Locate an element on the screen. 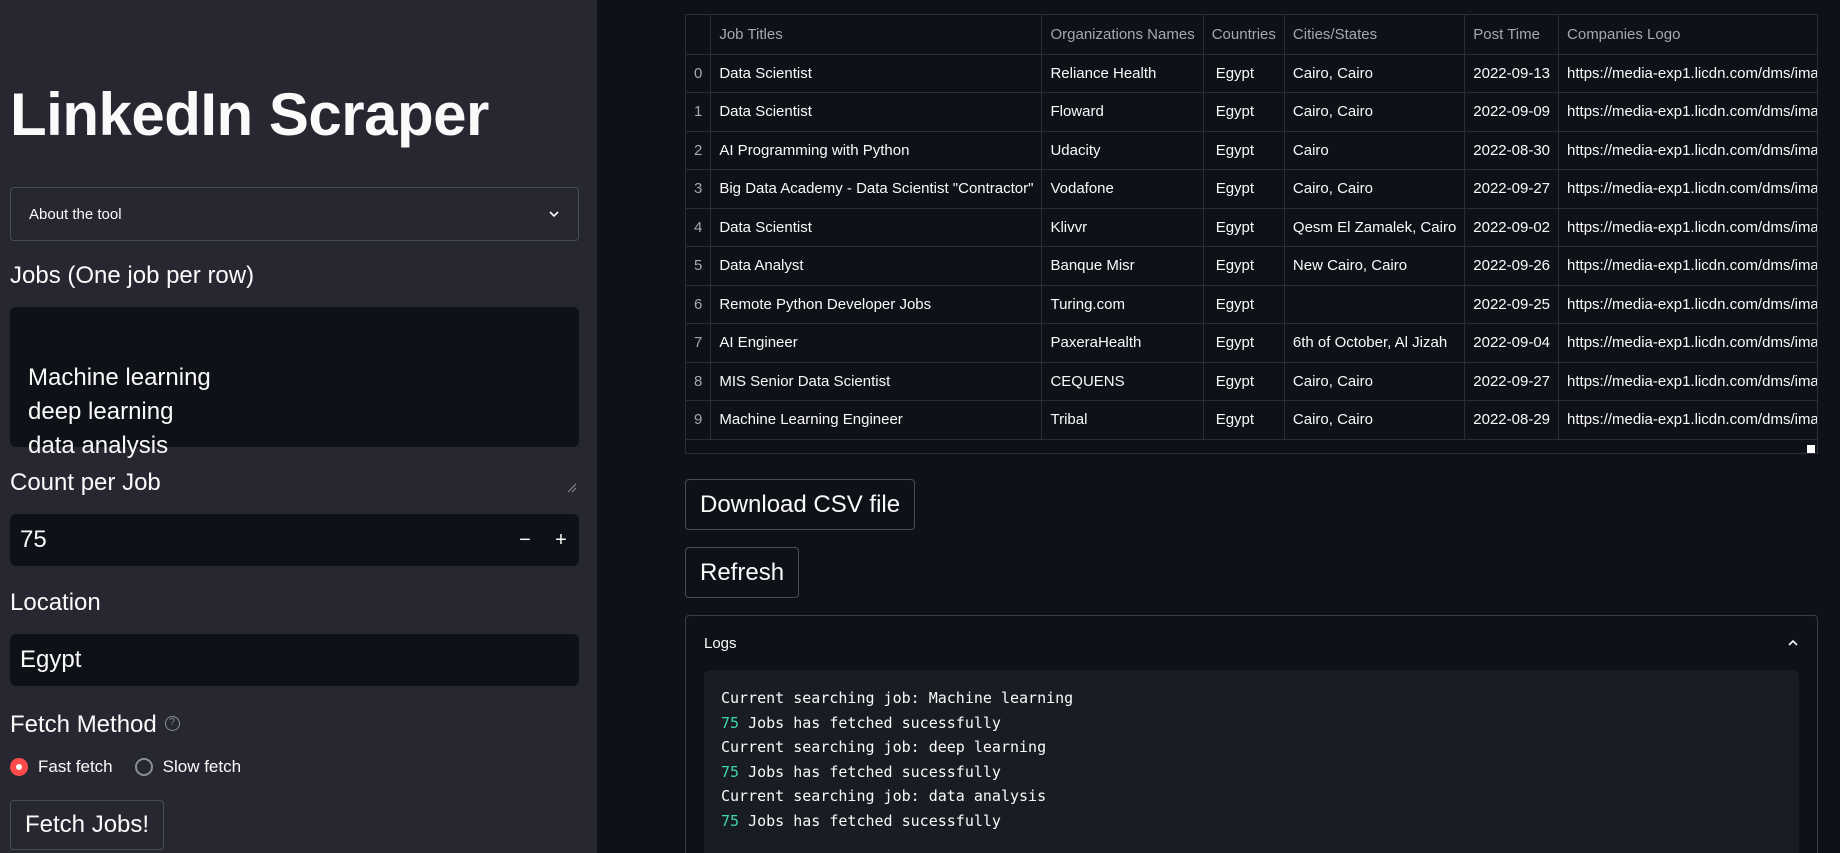 The image size is (1840, 853). column-header: Post Time is located at coordinates (1512, 35).